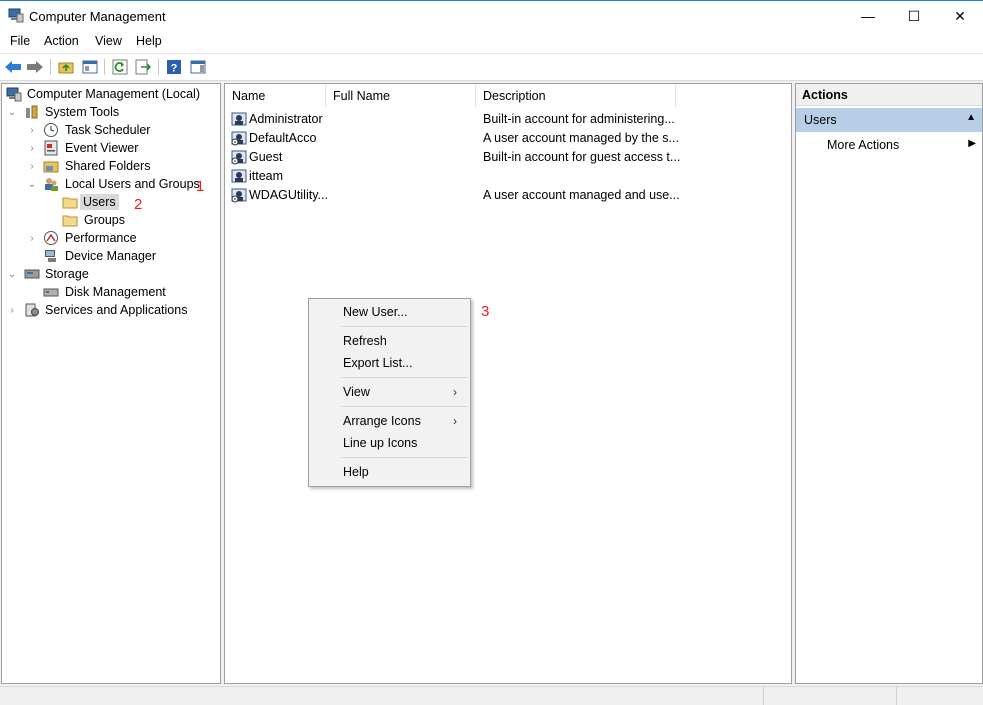  I want to click on window-title: Computer Management, so click(97, 16).